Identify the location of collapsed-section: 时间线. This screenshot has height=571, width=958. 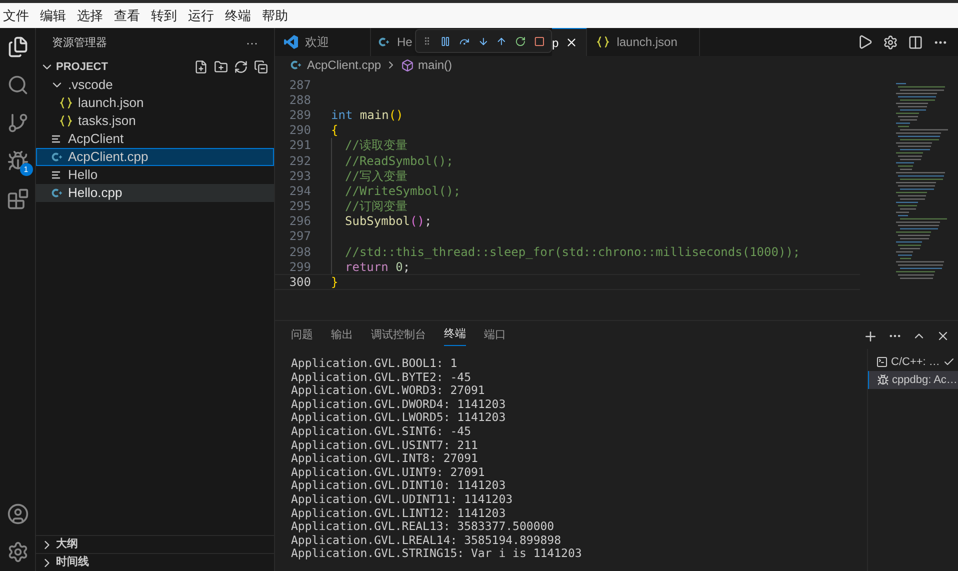
(155, 562).